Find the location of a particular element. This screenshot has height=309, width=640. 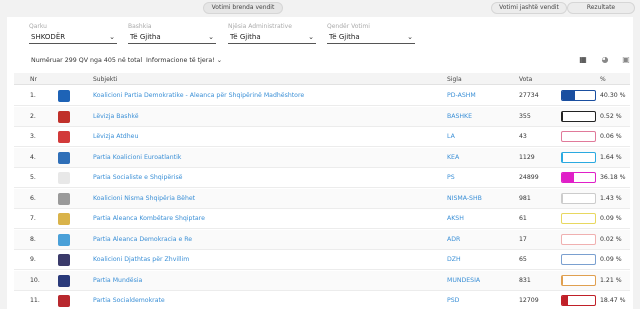

vote-count: 17 is located at coordinates (523, 239).